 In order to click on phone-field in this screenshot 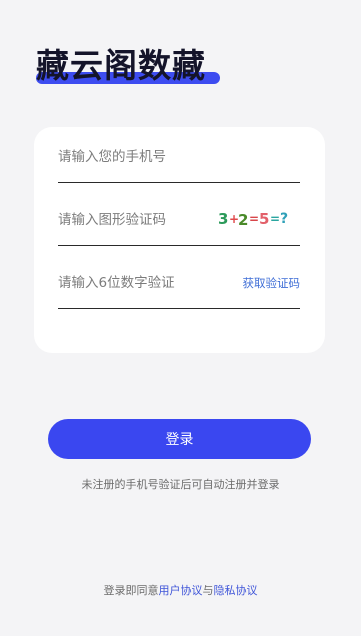, I will do `click(179, 155)`.